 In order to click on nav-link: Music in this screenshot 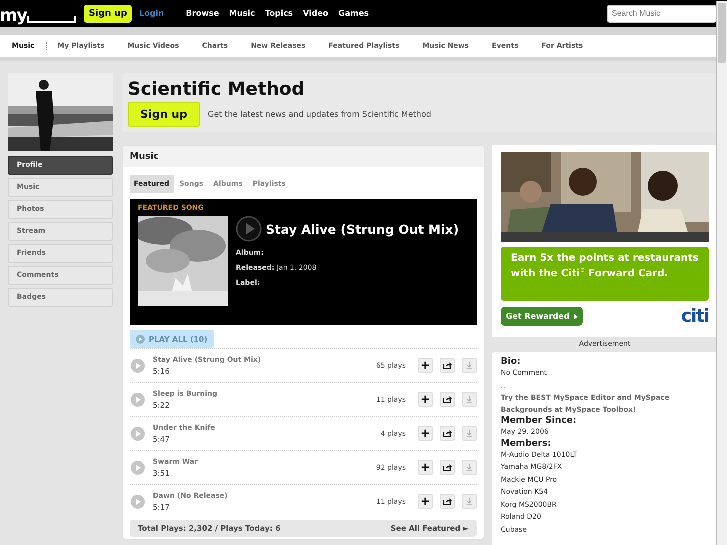, I will do `click(242, 13)`.